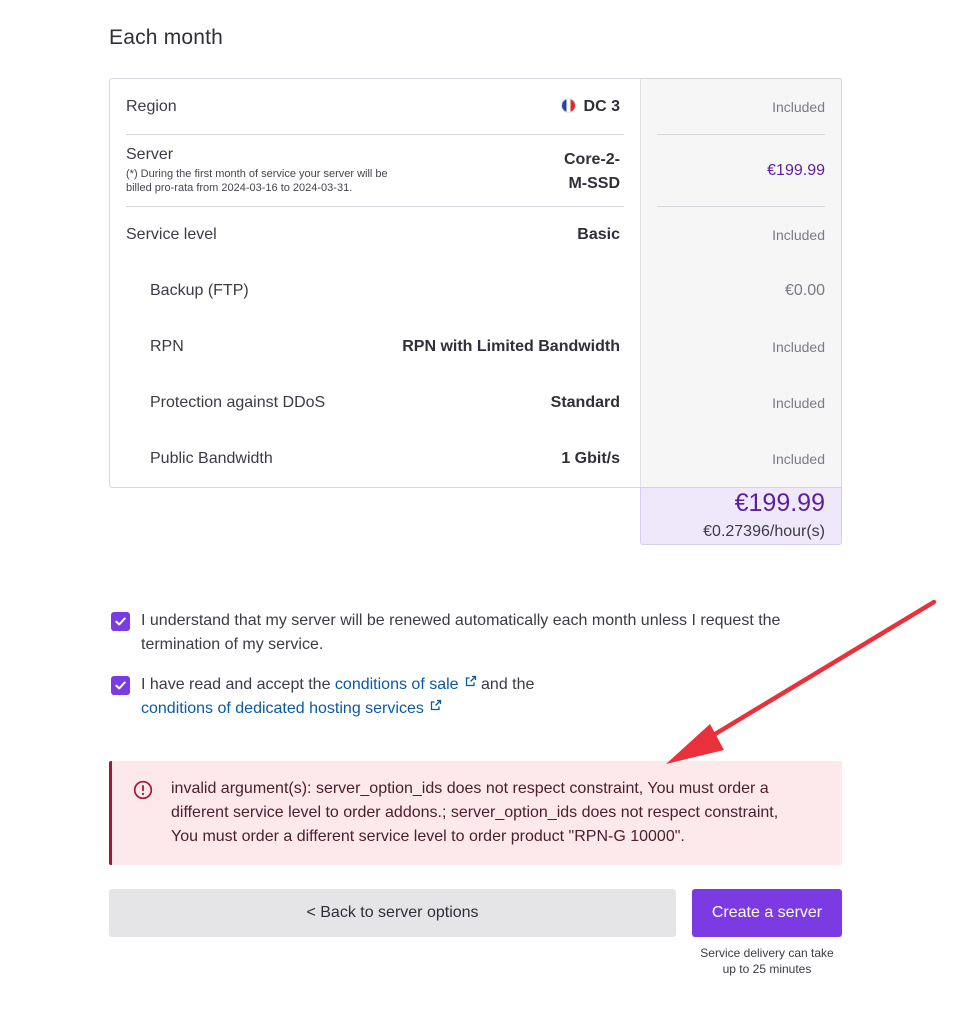 The height and width of the screenshot is (1013, 958). I want to click on service-level-row: Service level Basic, so click(373, 235).